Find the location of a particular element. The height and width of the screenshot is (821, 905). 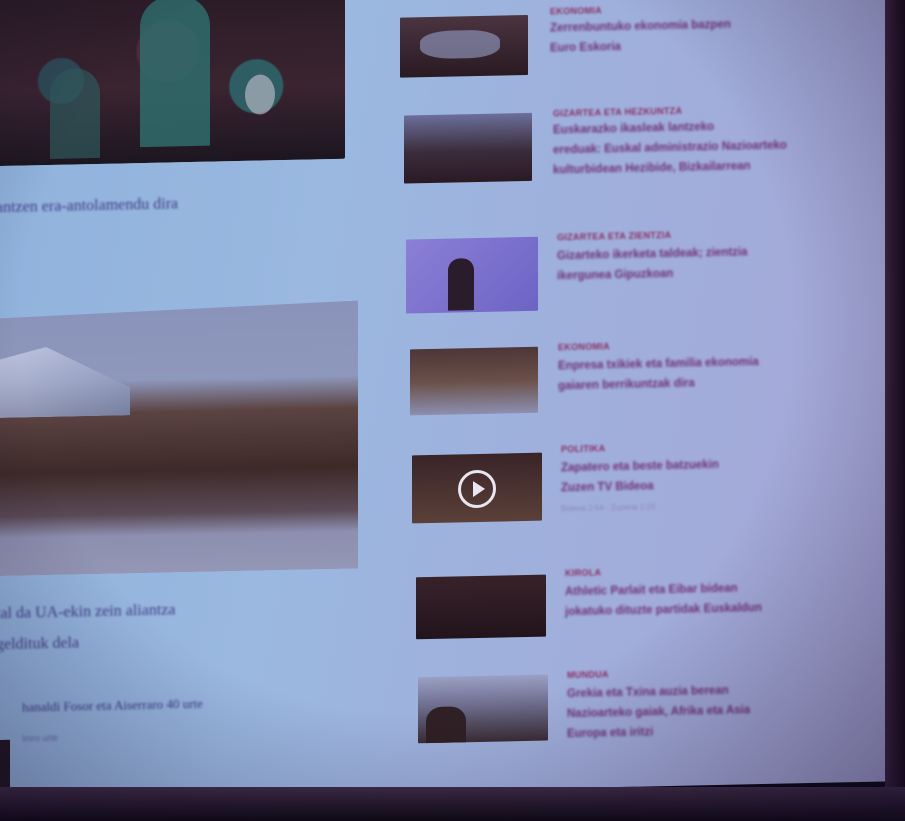

item-category: GIZARTEA ETA HEZKUNTZA is located at coordinates (617, 112).